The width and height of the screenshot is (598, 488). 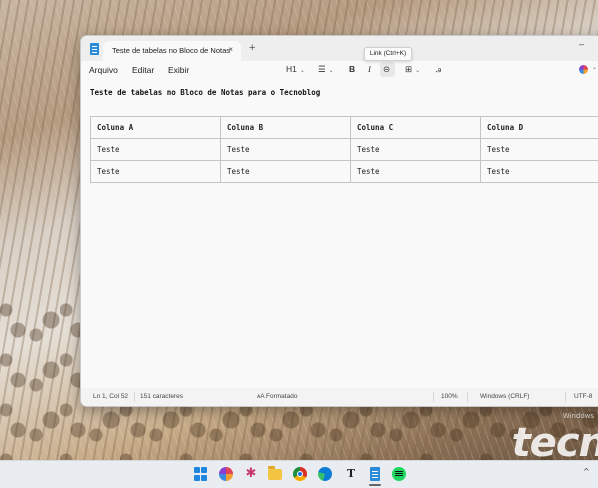 What do you see at coordinates (281, 396) in the screenshot?
I see `format-label: Formatado` at bounding box center [281, 396].